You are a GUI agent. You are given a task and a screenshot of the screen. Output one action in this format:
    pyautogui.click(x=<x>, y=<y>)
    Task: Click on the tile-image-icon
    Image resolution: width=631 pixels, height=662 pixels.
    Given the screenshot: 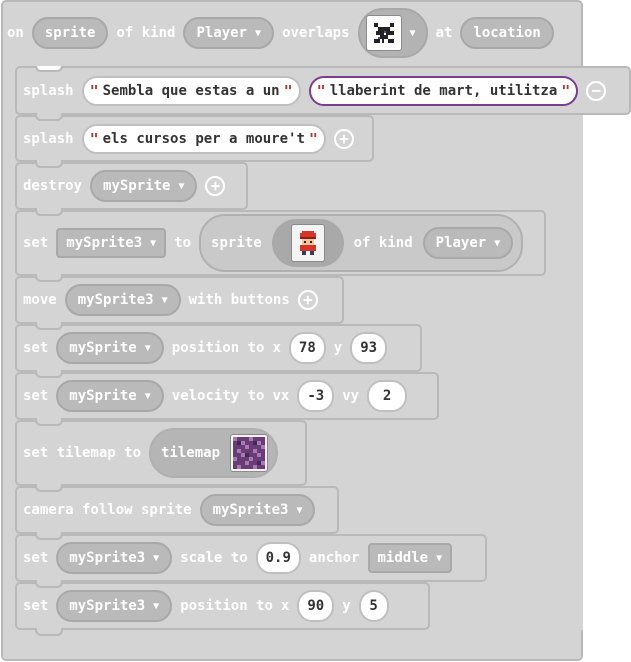 What is the action you would take?
    pyautogui.click(x=383, y=33)
    